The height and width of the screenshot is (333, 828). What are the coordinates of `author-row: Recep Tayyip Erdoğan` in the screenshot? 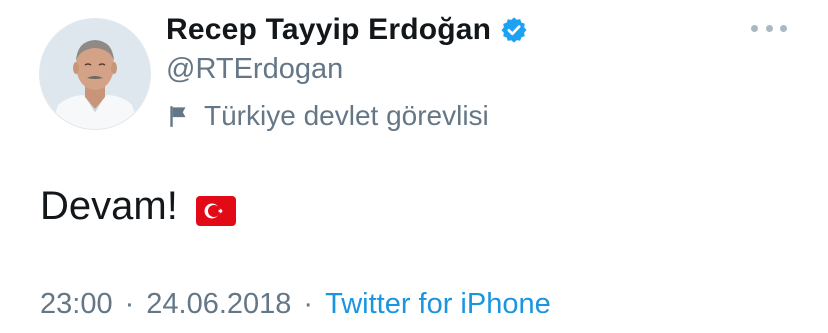 It's located at (347, 30).